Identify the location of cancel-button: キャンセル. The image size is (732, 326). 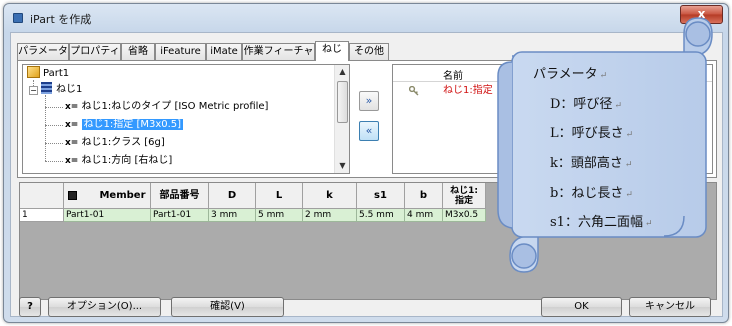
(670, 307).